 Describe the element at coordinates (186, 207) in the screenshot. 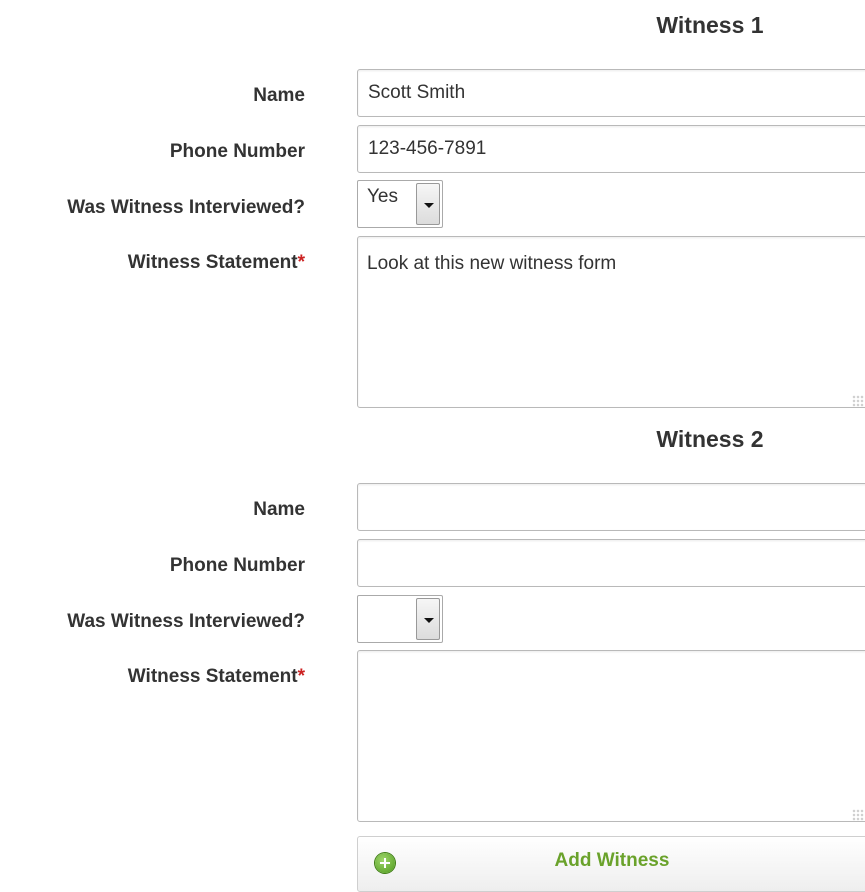

I see `witness-1-interviewed-label: Was Witness Interviewed?` at that location.